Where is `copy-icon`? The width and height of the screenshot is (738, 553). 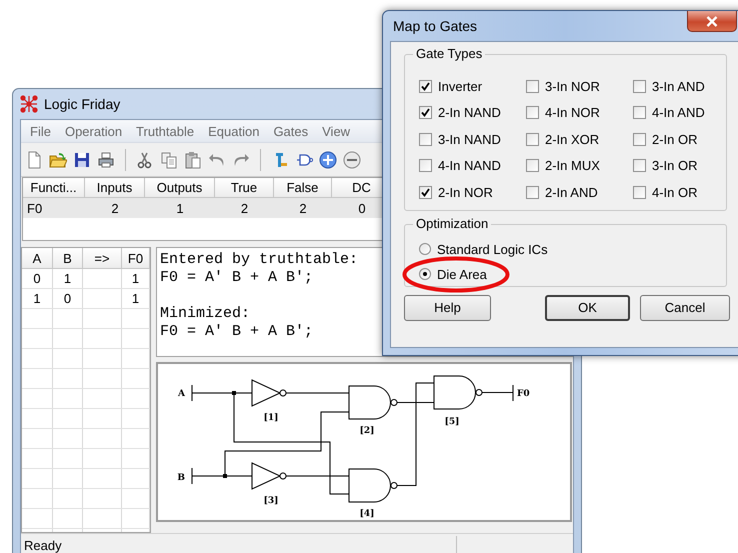
copy-icon is located at coordinates (169, 159).